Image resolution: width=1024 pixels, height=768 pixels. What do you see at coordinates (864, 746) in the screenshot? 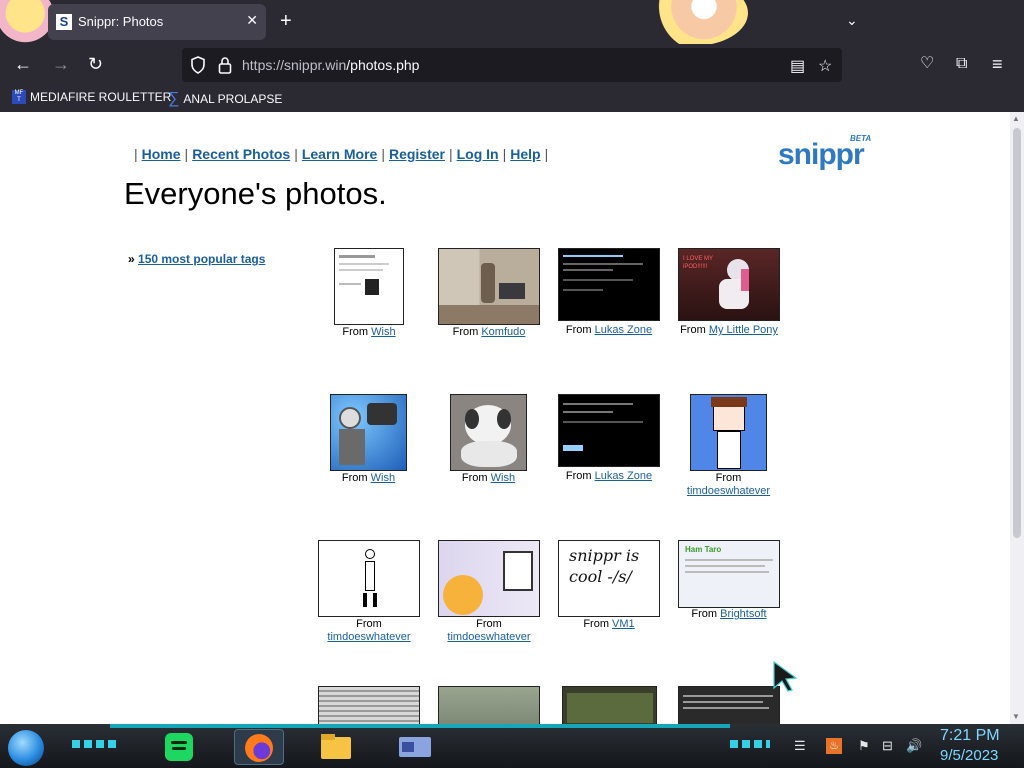
I see `flag-icon: ⚑` at bounding box center [864, 746].